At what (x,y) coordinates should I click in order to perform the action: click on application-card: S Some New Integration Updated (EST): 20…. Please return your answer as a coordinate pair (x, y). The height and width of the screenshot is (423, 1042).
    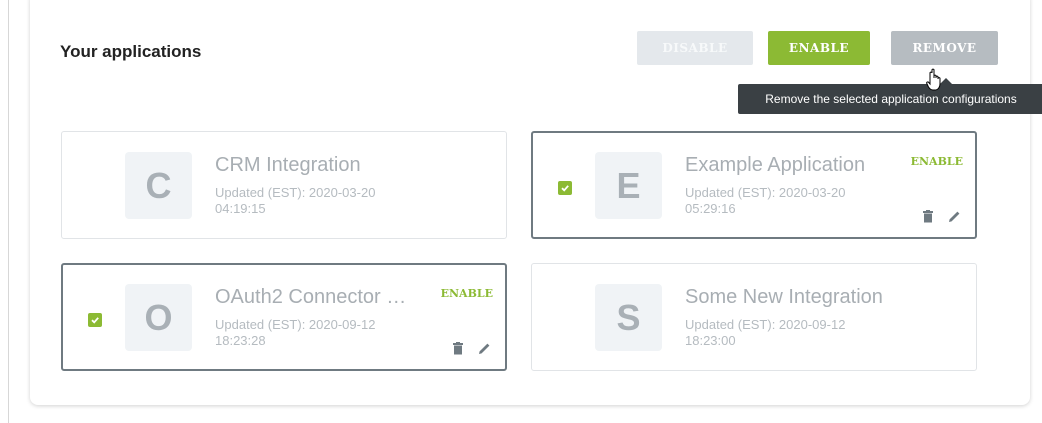
    Looking at the image, I should click on (754, 317).